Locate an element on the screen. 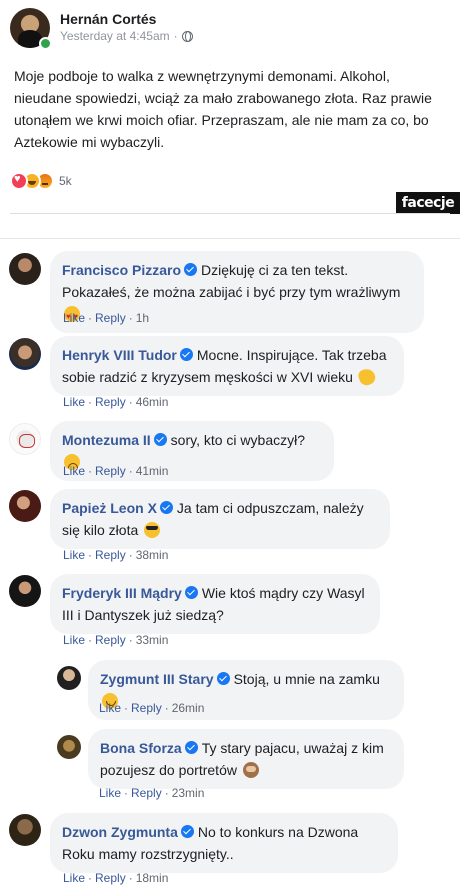 Image resolution: width=460 pixels, height=889 pixels. sunglasses-emoji-icon is located at coordinates (152, 530).